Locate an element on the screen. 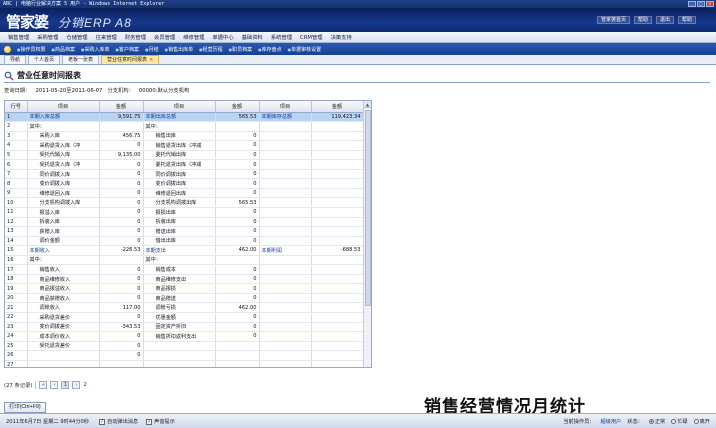  minimize-icon: _ is located at coordinates (692, 4).